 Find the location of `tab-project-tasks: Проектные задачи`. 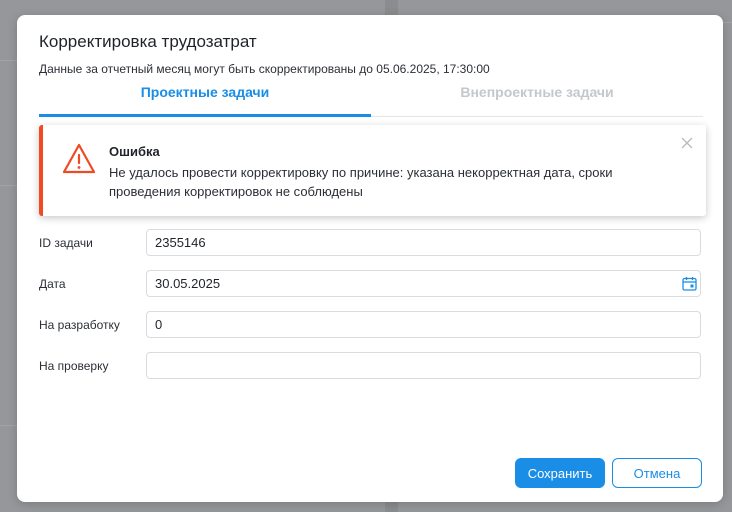

tab-project-tasks: Проектные задачи is located at coordinates (205, 98).